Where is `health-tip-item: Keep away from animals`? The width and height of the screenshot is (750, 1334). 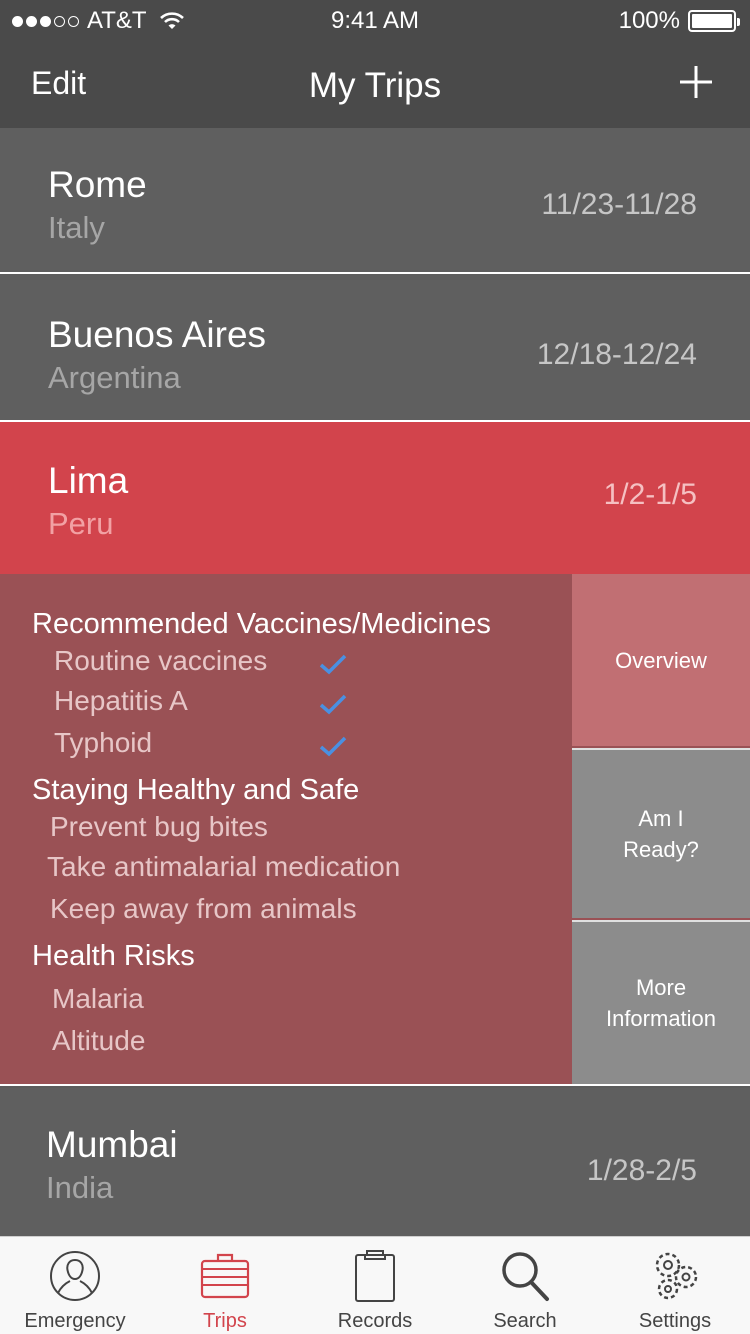 health-tip-item: Keep away from animals is located at coordinates (203, 908).